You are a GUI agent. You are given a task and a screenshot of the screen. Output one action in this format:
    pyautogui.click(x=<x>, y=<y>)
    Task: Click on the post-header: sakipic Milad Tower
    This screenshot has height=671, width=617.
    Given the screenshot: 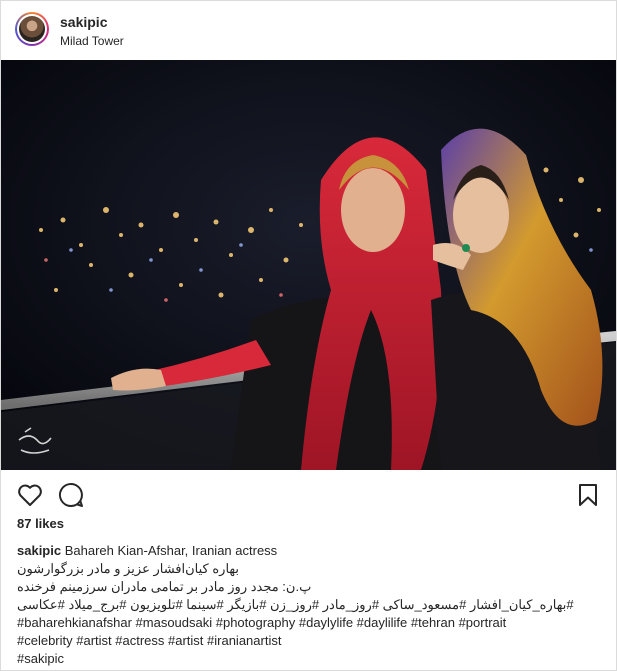 What is the action you would take?
    pyautogui.click(x=308, y=30)
    